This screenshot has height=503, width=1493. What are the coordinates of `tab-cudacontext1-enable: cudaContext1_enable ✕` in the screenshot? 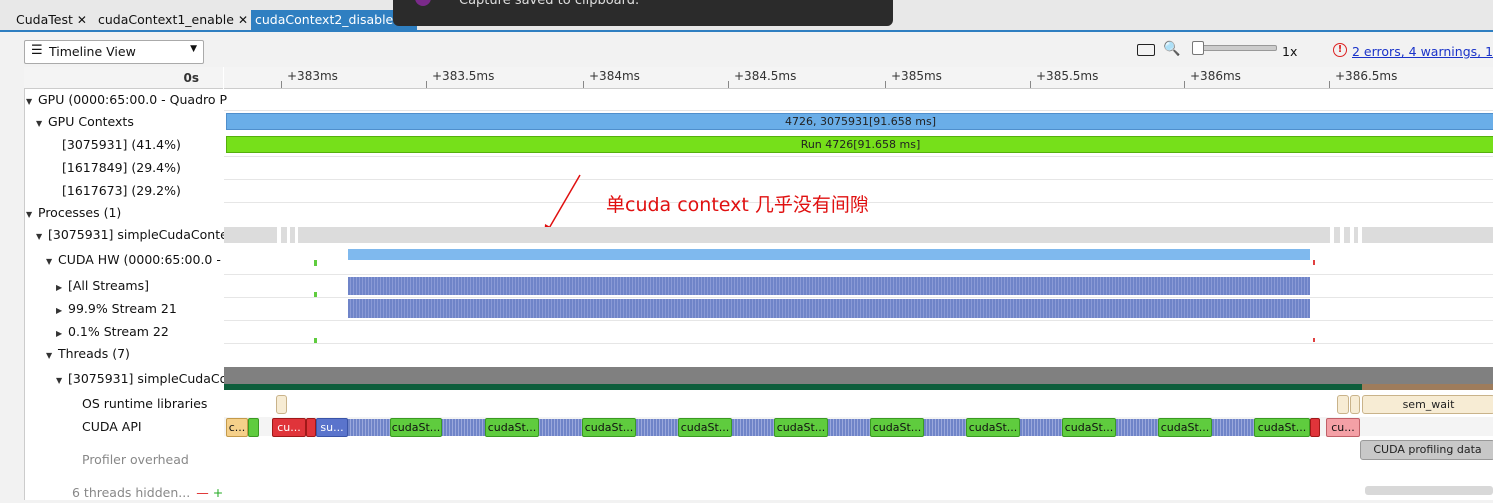 It's located at (173, 20).